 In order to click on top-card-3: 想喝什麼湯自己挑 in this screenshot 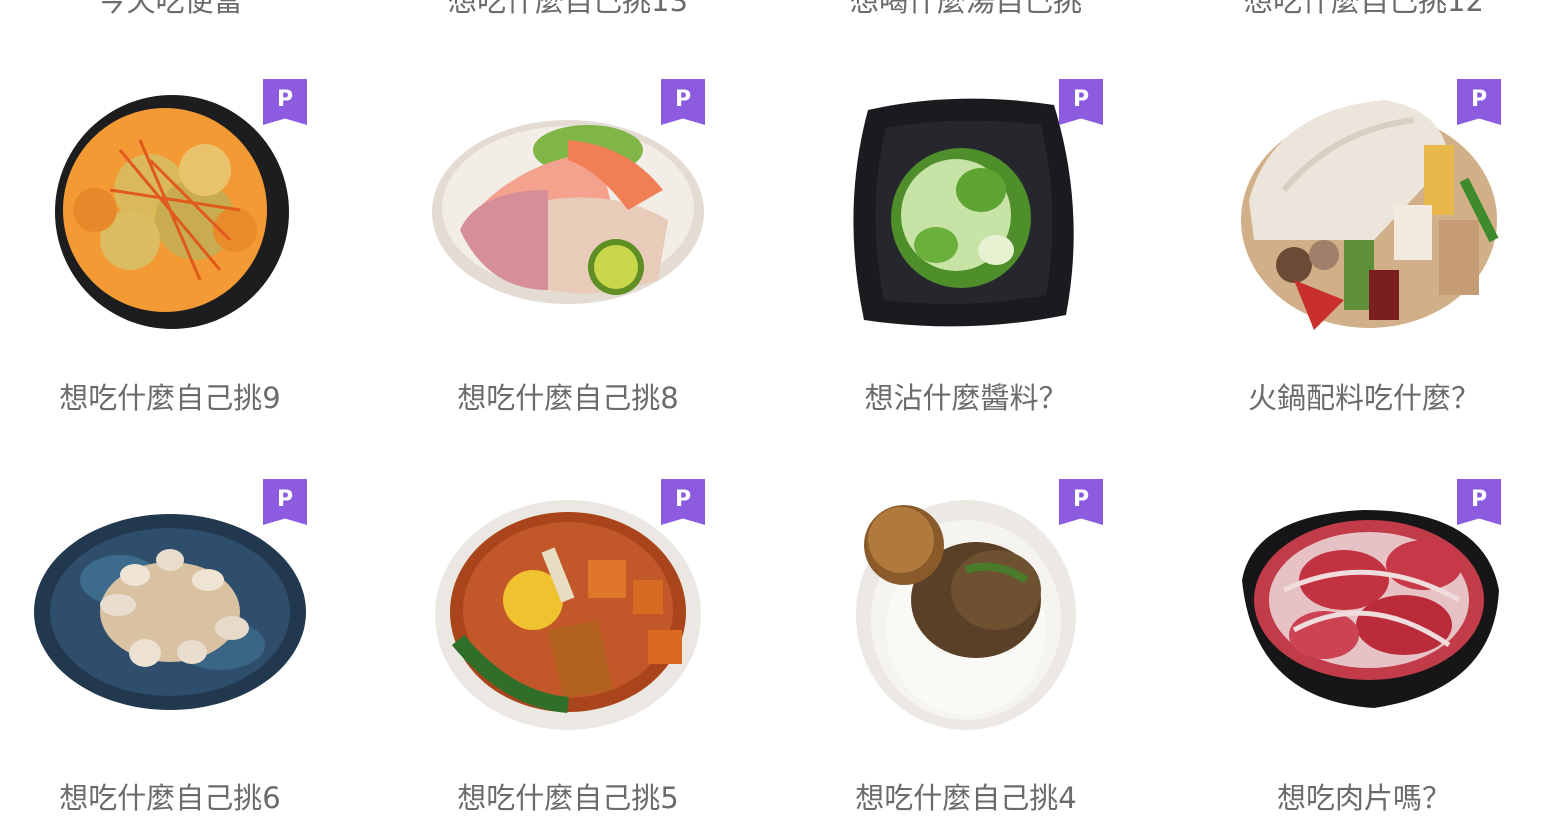, I will do `click(966, 10)`.